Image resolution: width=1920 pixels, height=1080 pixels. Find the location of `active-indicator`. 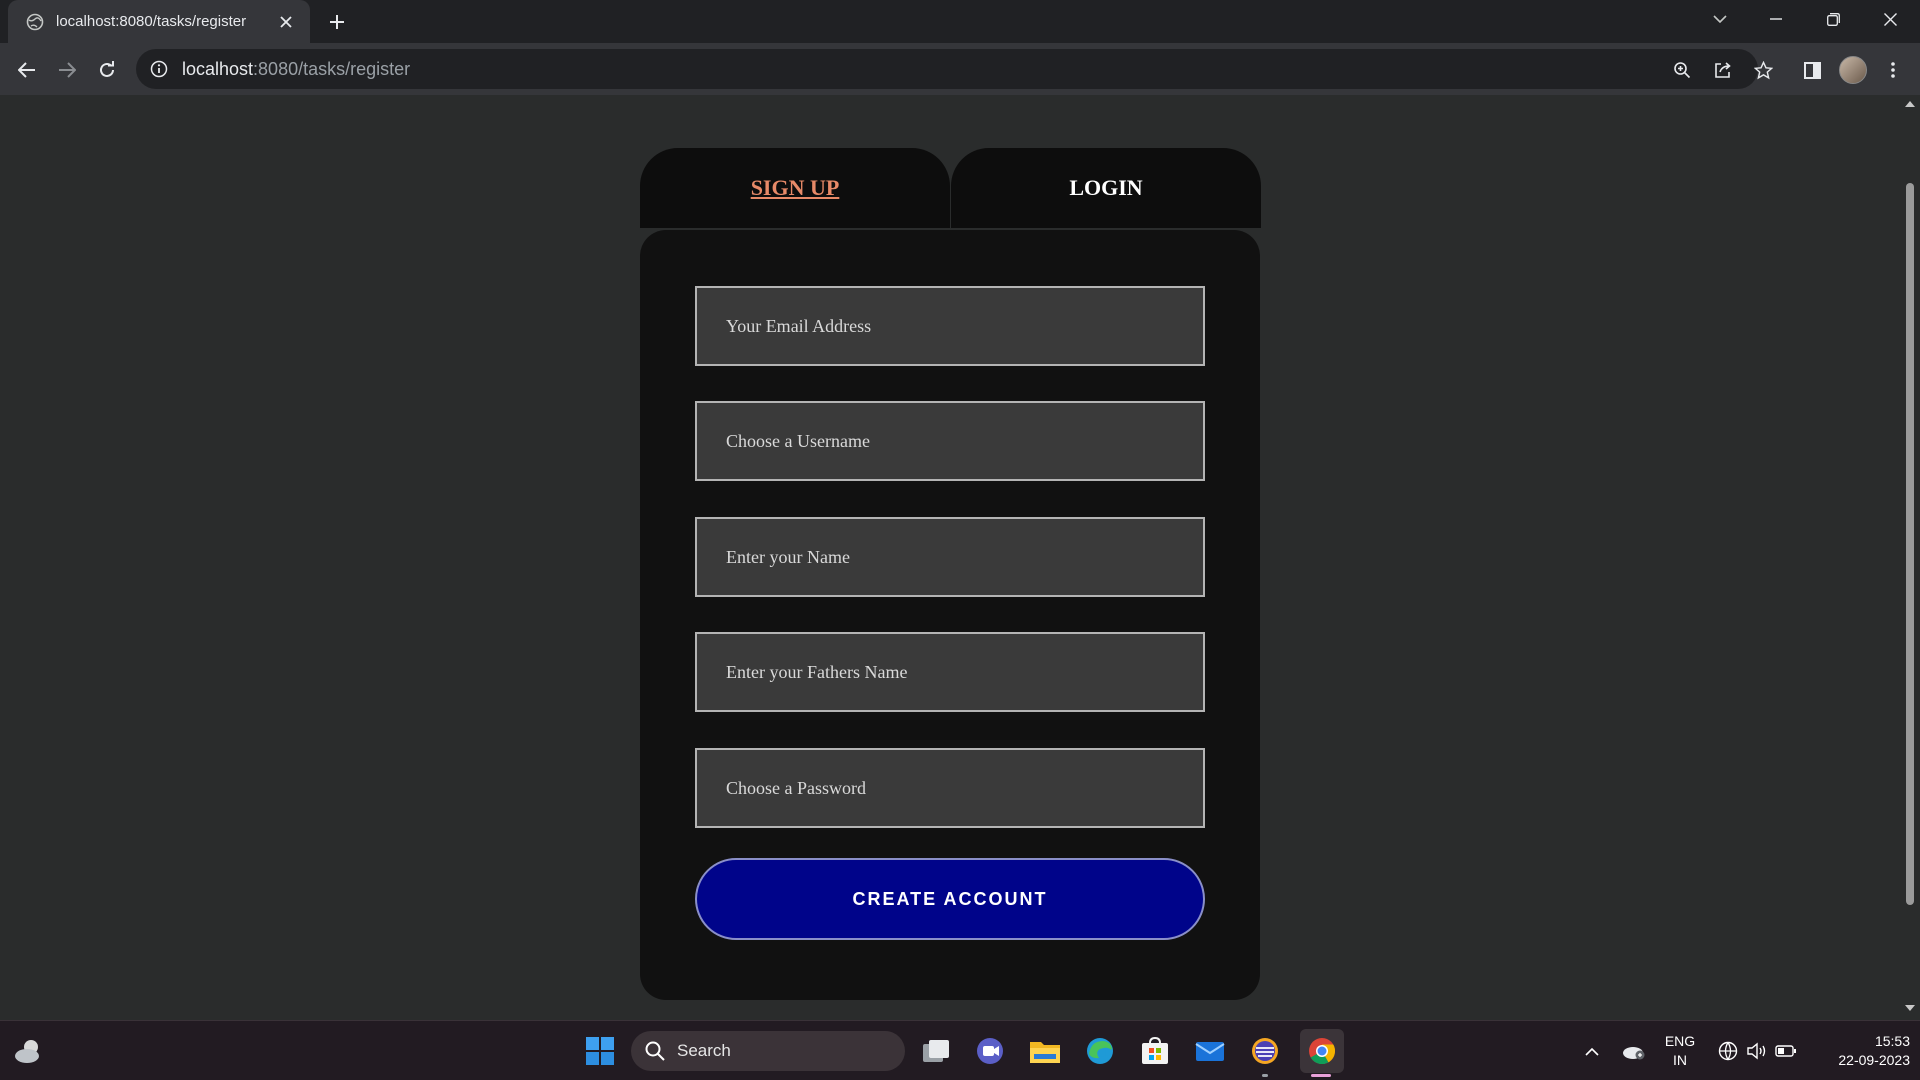

active-indicator is located at coordinates (1321, 1075).